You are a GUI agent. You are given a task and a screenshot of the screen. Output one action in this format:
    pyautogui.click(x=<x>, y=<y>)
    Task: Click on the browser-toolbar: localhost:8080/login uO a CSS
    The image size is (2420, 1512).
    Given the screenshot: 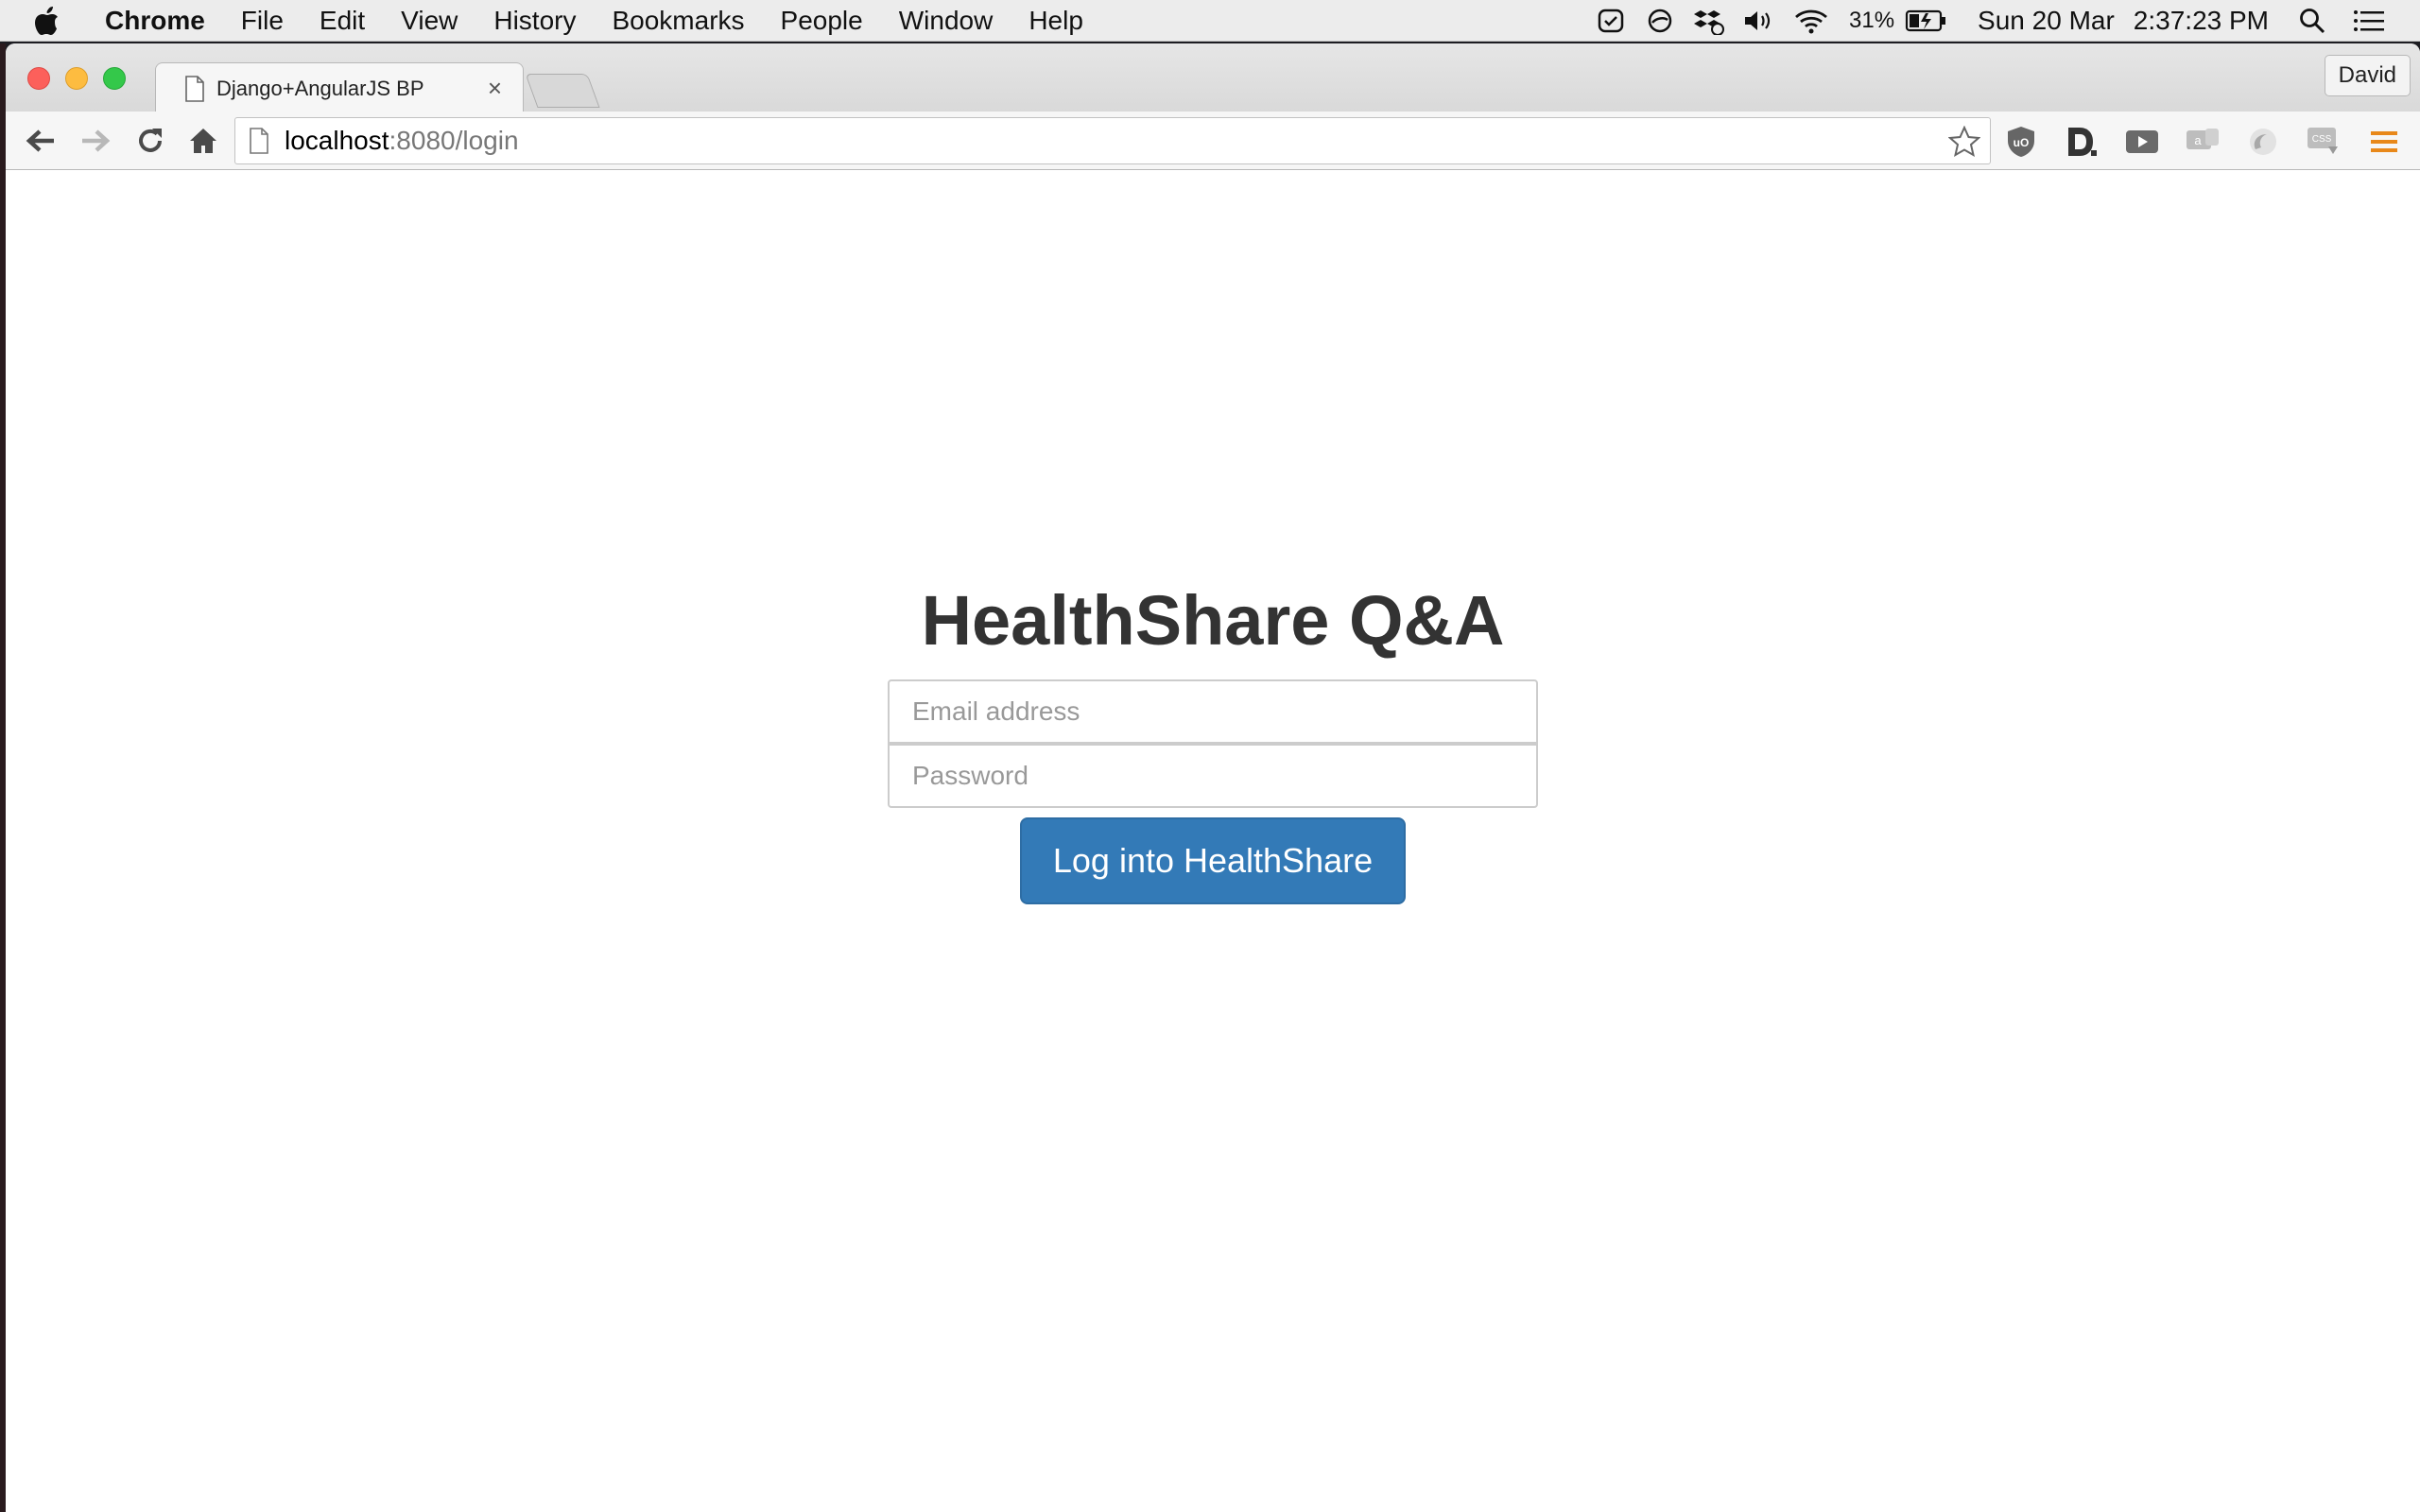 What is the action you would take?
    pyautogui.click(x=1213, y=141)
    